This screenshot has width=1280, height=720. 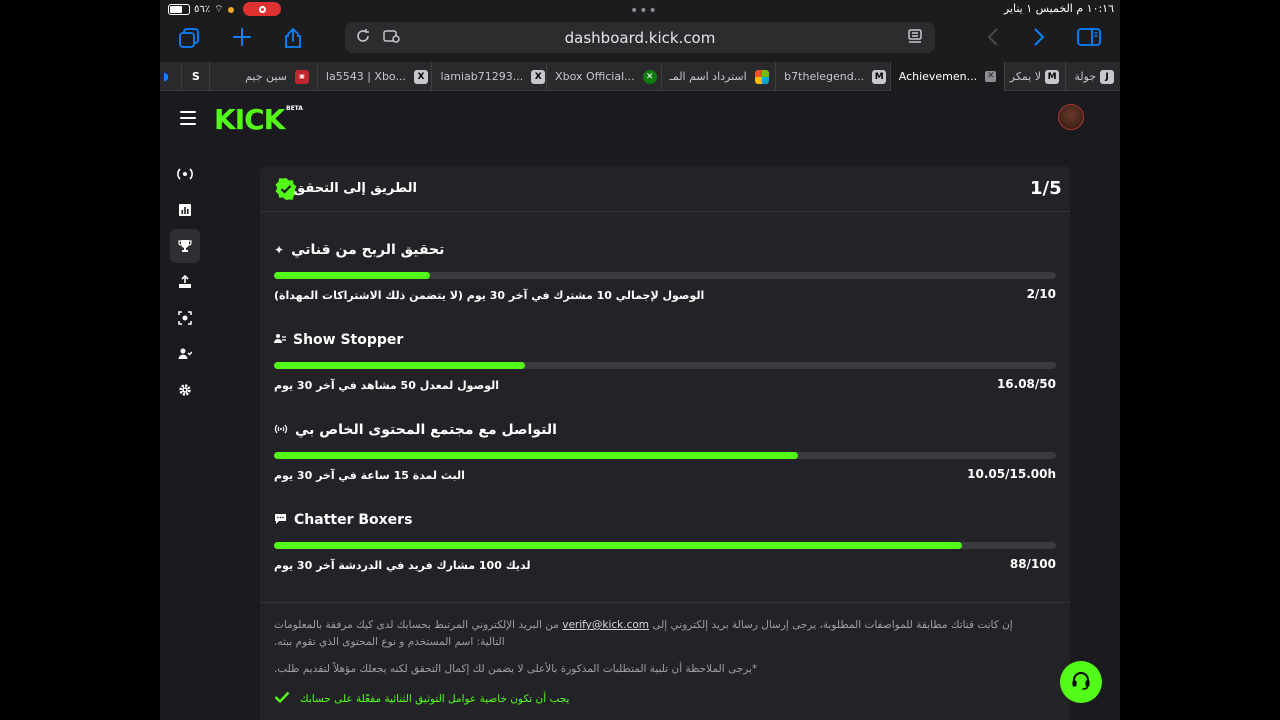 What do you see at coordinates (605, 625) in the screenshot?
I see `verify-email-link: verify@kick.com` at bounding box center [605, 625].